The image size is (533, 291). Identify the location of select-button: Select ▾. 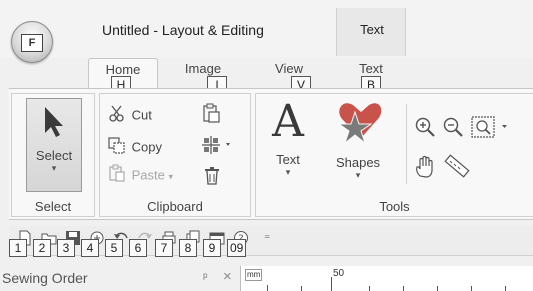
(54, 145).